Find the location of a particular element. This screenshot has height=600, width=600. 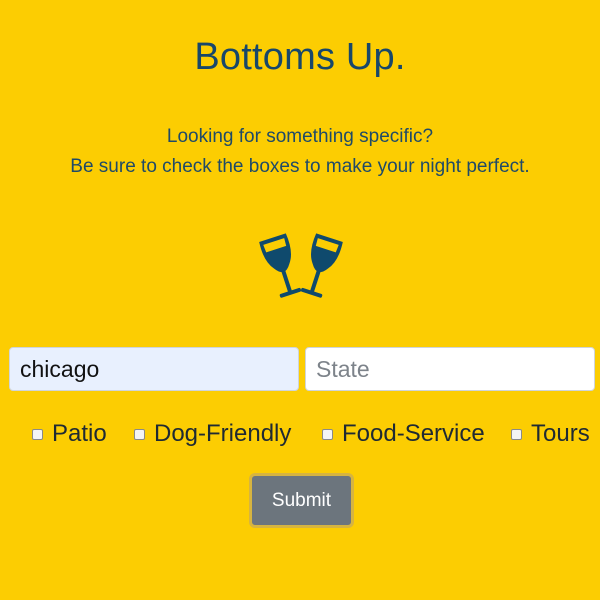

option-tours: Tours is located at coordinates (550, 434).